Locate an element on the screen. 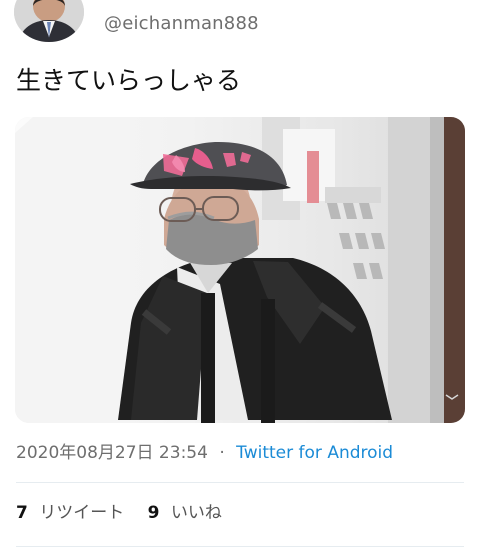 This screenshot has width=480, height=553. like-count: 9 is located at coordinates (153, 513).